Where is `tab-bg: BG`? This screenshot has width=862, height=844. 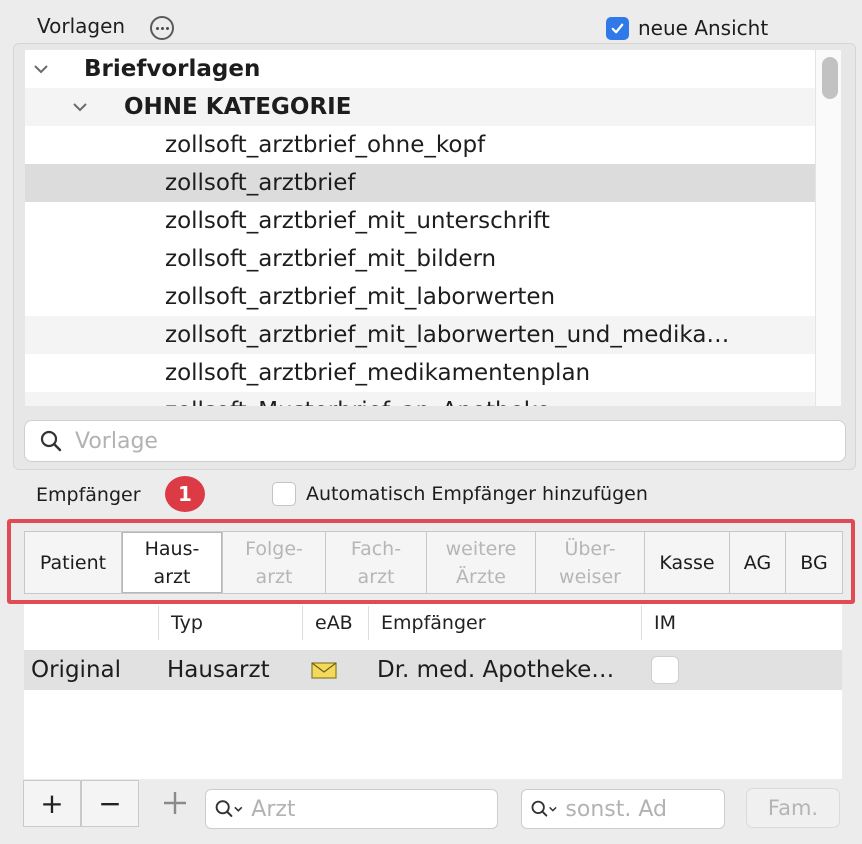
tab-bg: BG is located at coordinates (814, 562).